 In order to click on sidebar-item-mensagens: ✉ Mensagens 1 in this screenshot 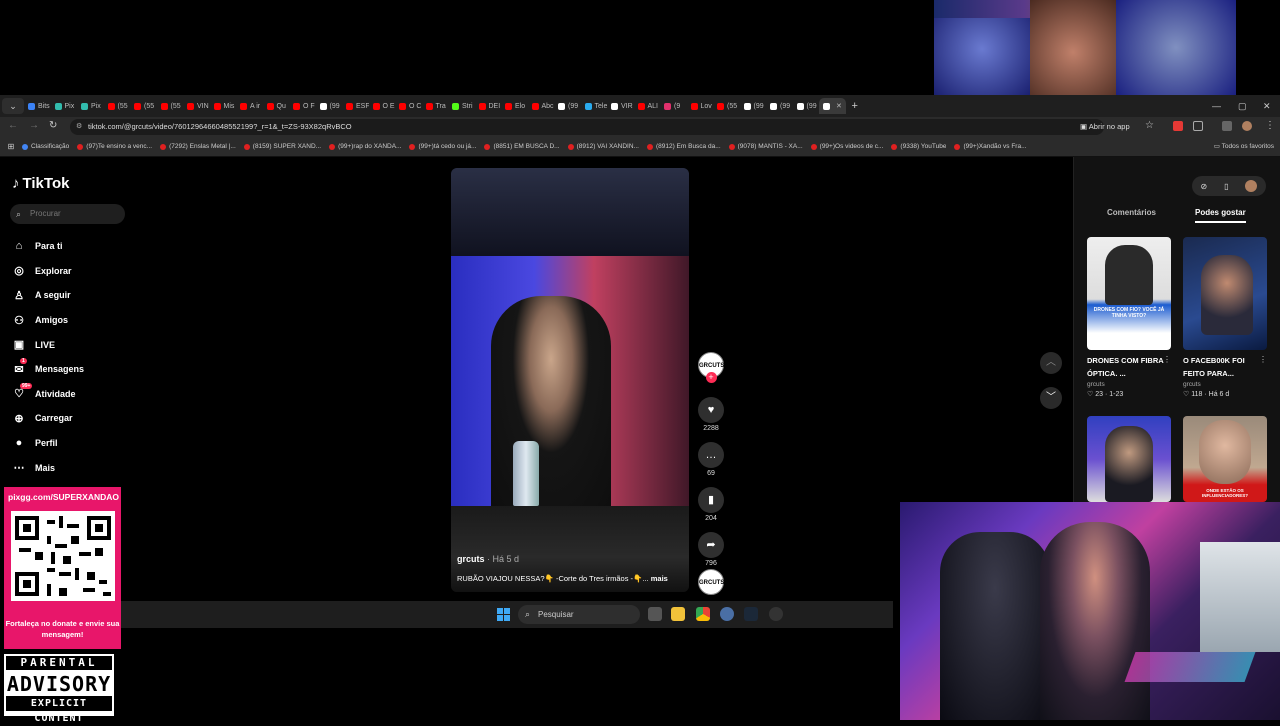, I will do `click(48, 369)`.